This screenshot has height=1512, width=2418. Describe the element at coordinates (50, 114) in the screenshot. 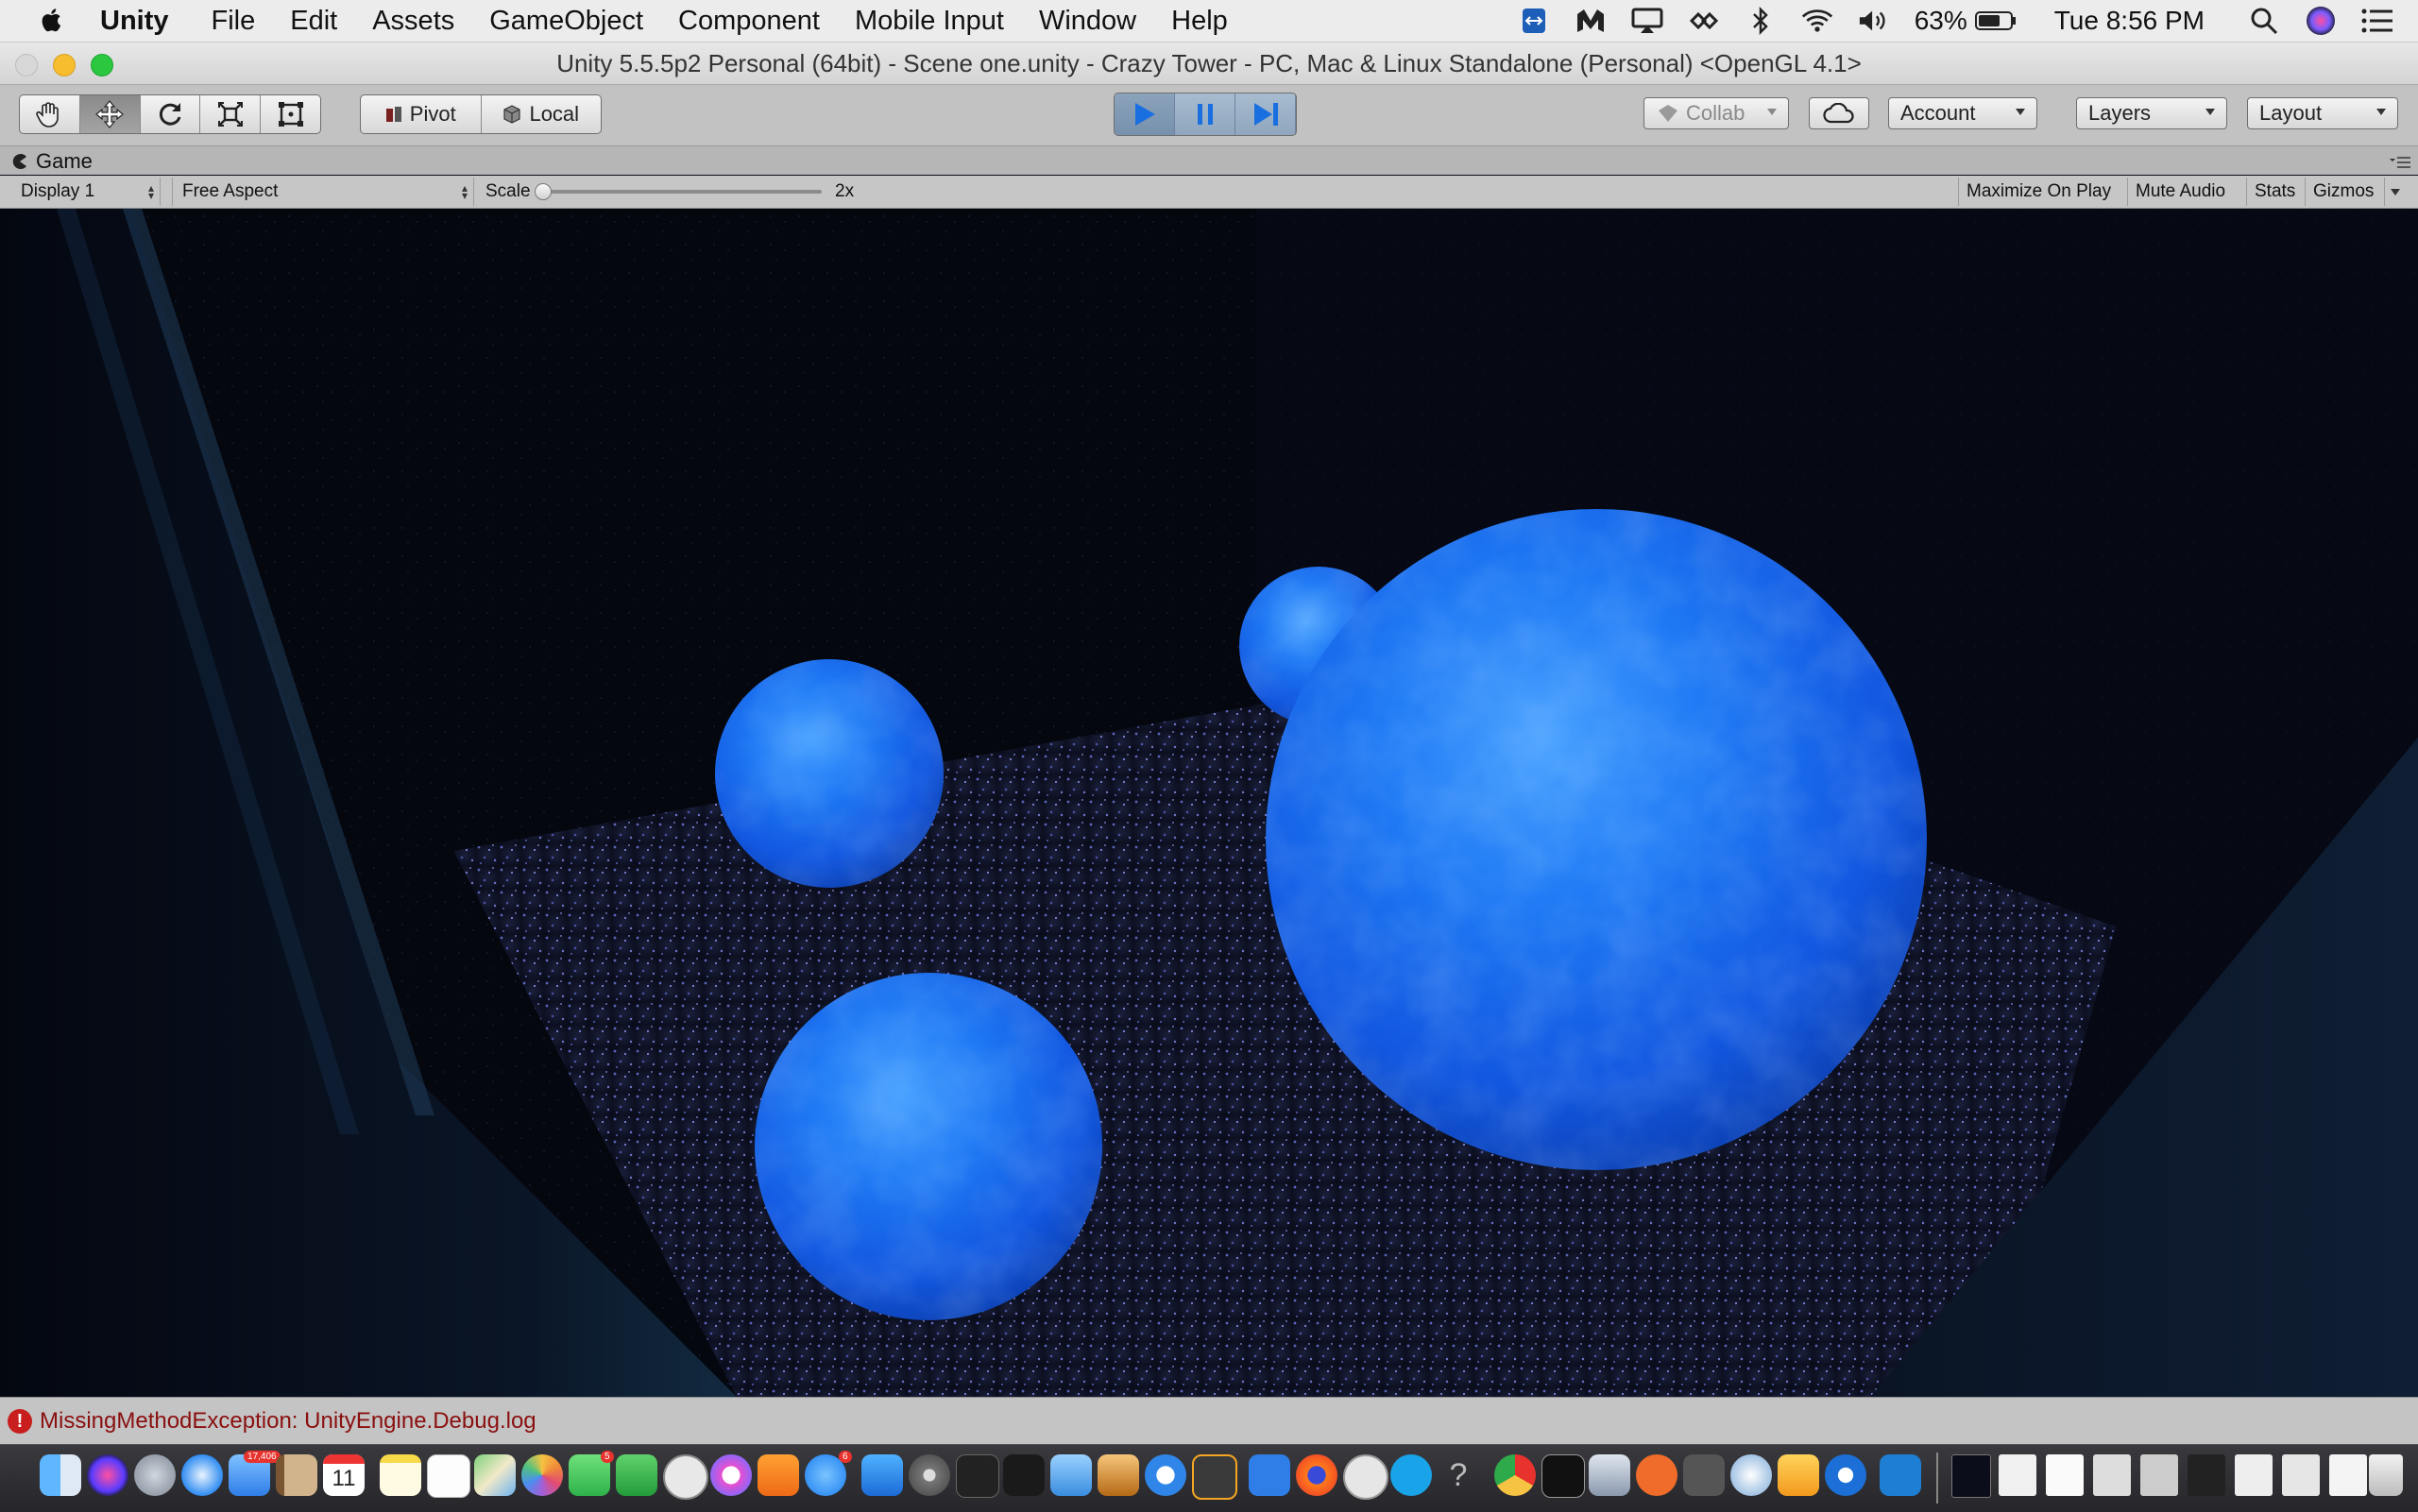

I see `hand-tool-button` at that location.